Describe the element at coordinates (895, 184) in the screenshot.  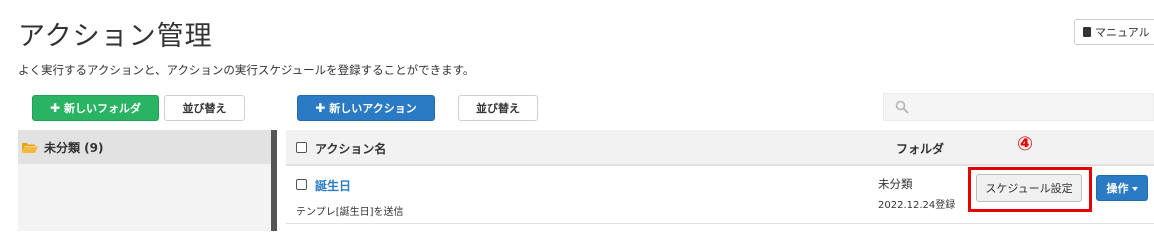
I see `action-folder: 未分類` at that location.